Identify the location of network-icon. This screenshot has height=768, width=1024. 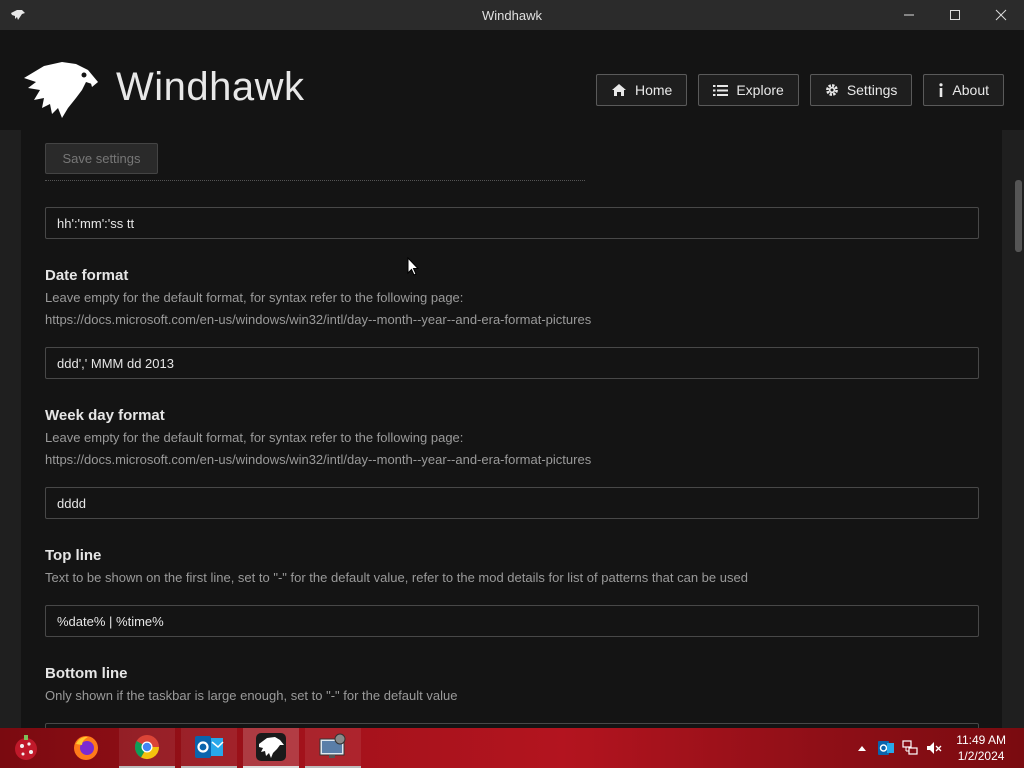
(910, 748).